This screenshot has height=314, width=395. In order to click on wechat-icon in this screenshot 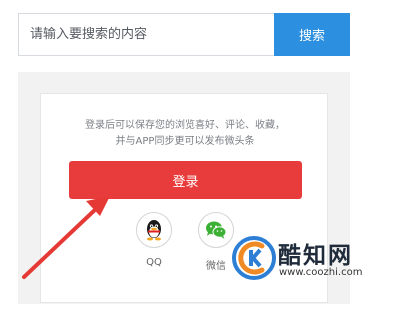, I will do `click(216, 230)`.